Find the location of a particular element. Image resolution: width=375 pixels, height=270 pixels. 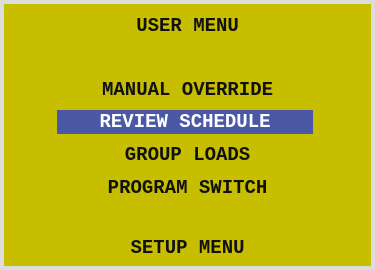

menu-item-group-loads: GROUP LOADS is located at coordinates (187, 155).